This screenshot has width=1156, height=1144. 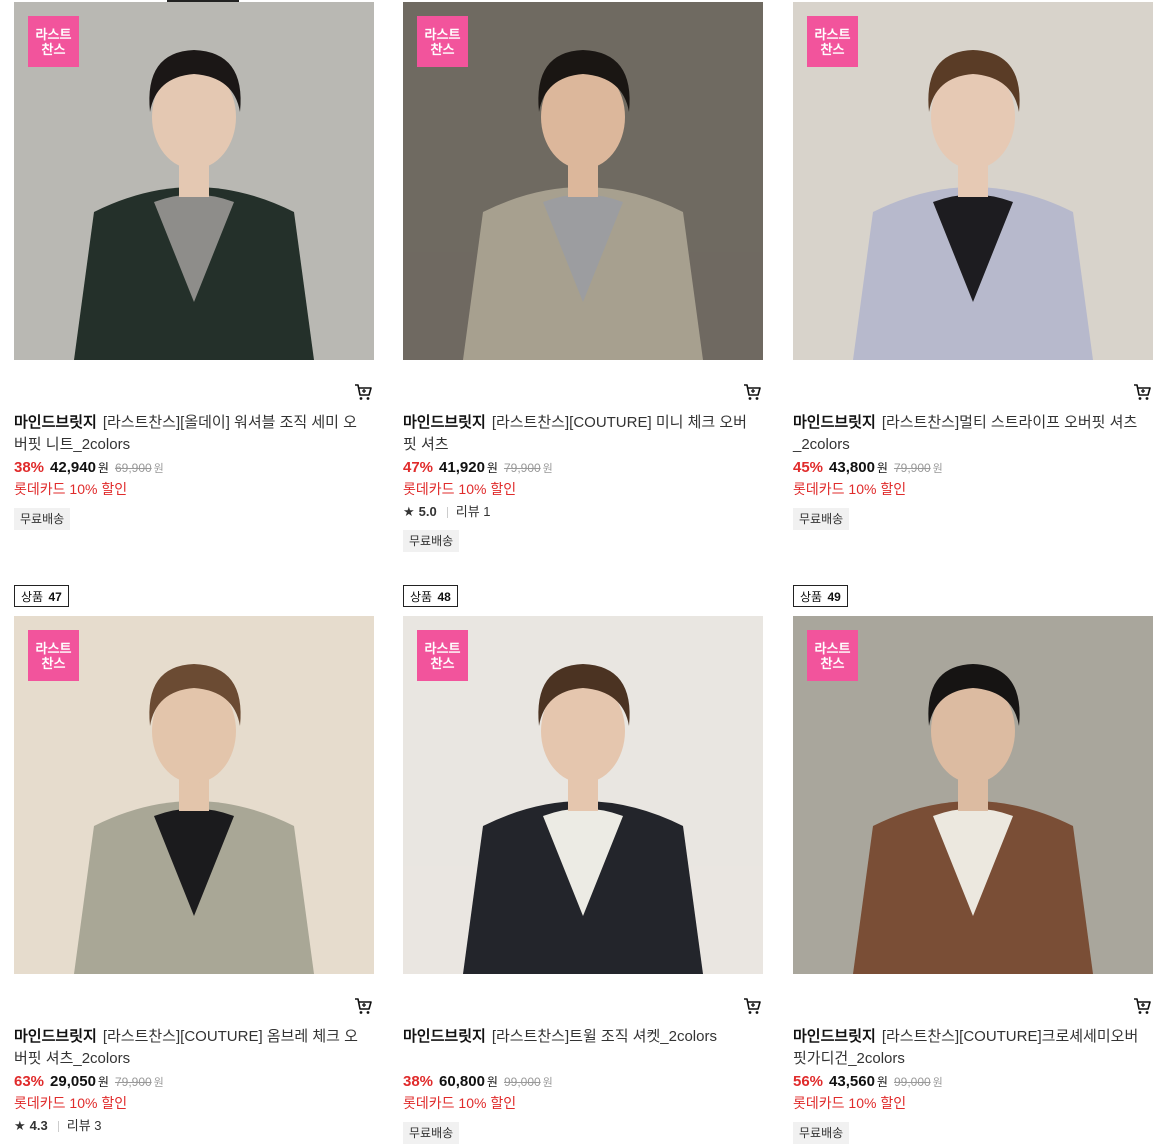 What do you see at coordinates (41, 596) in the screenshot?
I see `rank-tag: 상품 47` at bounding box center [41, 596].